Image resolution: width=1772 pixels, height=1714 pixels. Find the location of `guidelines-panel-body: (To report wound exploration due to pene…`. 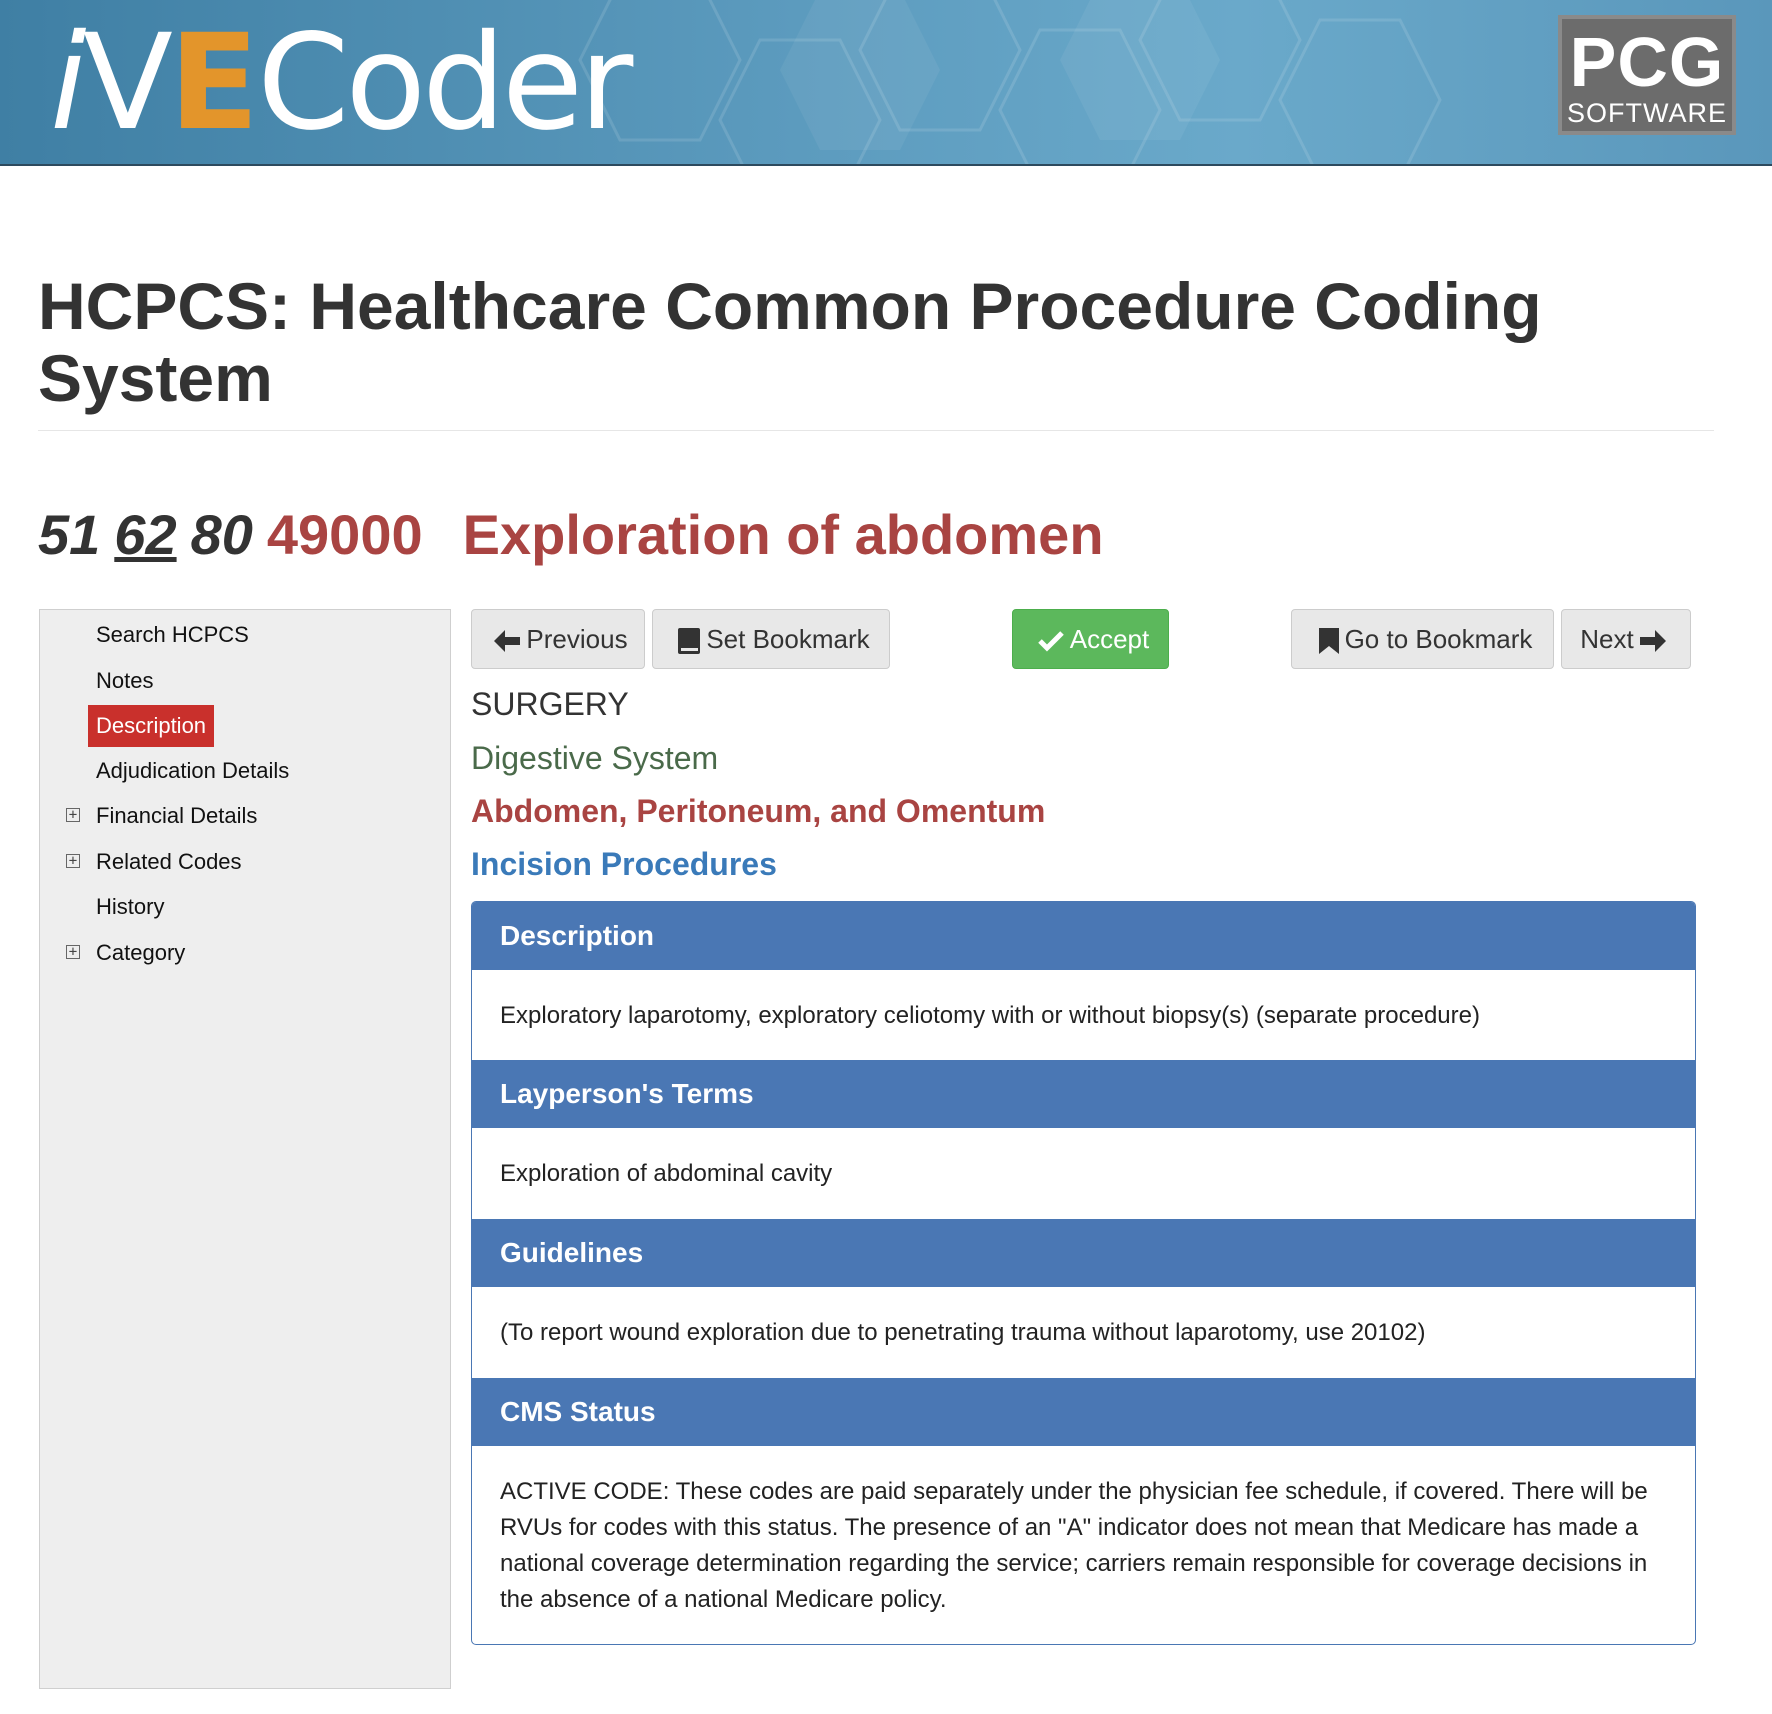

guidelines-panel-body: (To report wound exploration due to pene… is located at coordinates (963, 1332).